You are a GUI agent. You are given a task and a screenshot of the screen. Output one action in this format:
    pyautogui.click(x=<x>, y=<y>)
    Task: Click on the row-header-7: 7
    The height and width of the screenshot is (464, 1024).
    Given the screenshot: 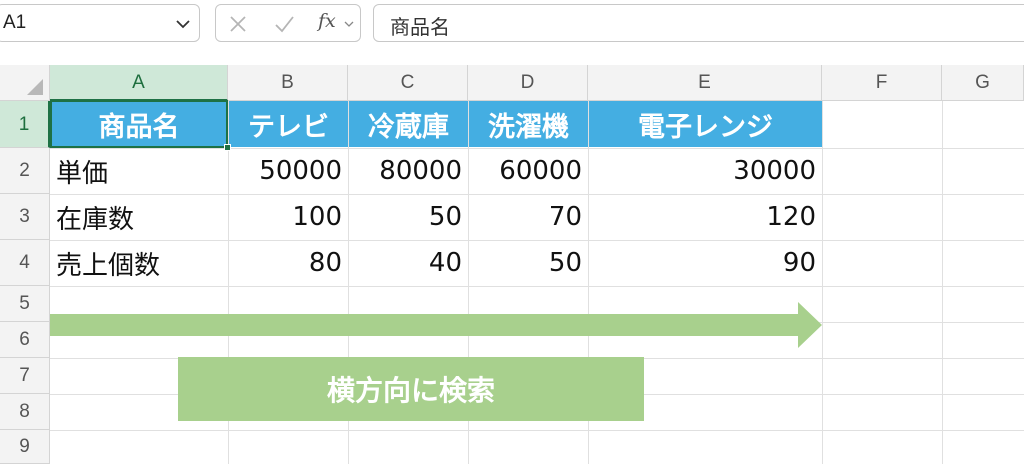 What is the action you would take?
    pyautogui.click(x=25, y=376)
    